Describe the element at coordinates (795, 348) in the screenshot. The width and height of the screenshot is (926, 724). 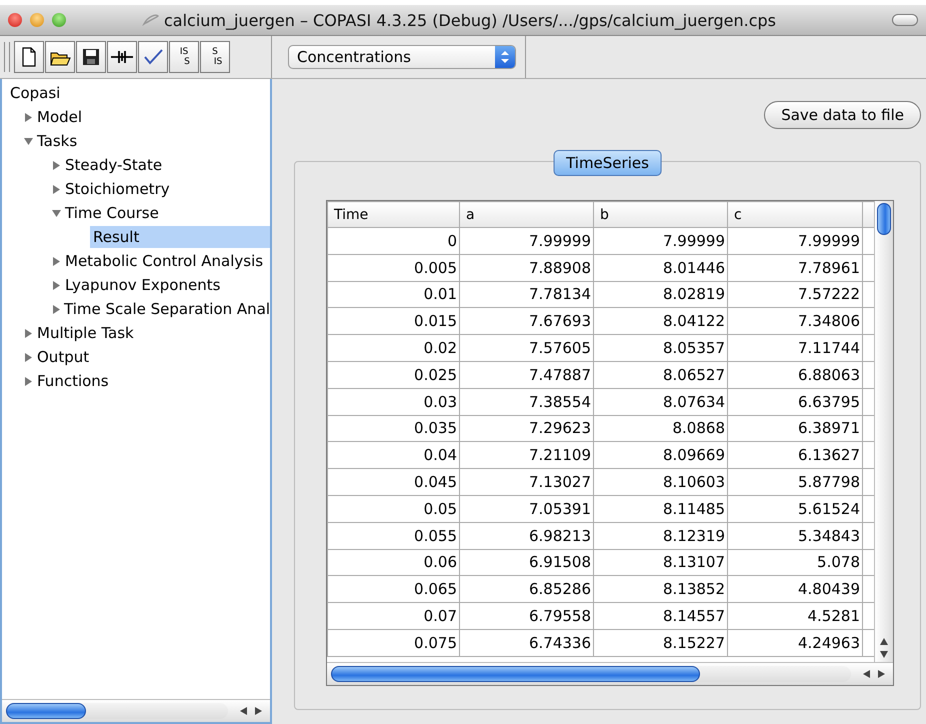
I see `table-cell: 7.11744` at that location.